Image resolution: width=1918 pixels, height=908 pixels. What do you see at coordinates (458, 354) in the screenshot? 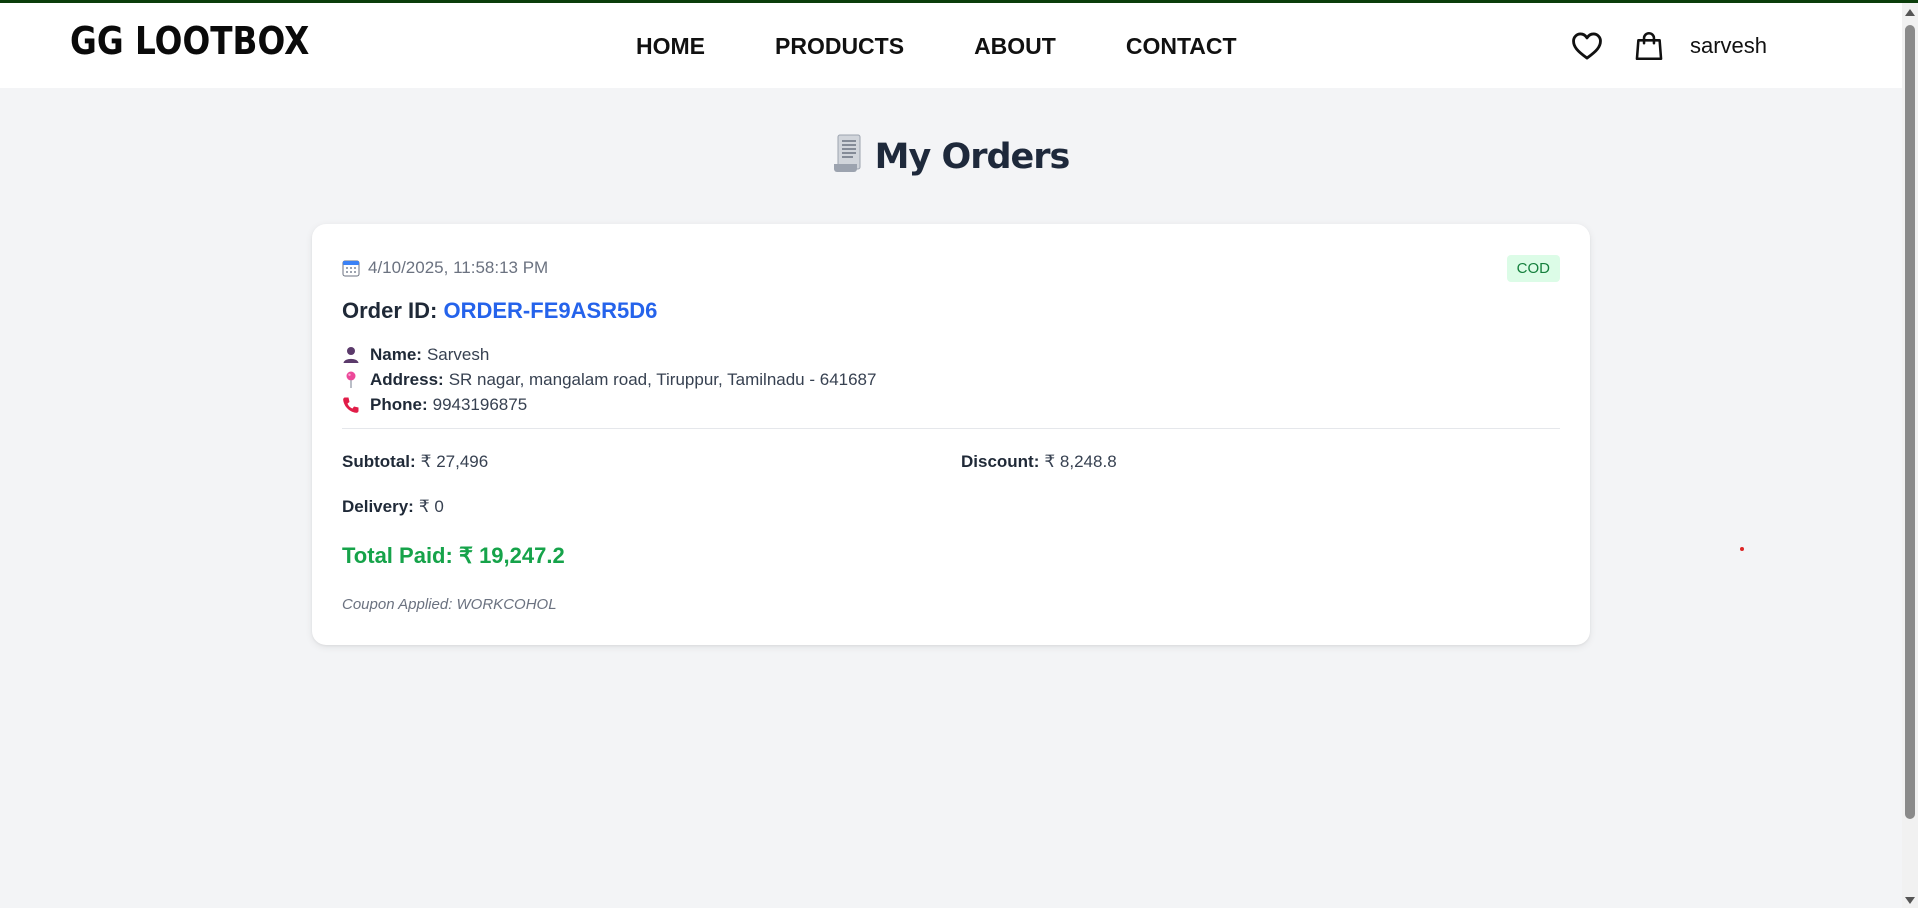
I see `name-value: Sarvesh` at bounding box center [458, 354].